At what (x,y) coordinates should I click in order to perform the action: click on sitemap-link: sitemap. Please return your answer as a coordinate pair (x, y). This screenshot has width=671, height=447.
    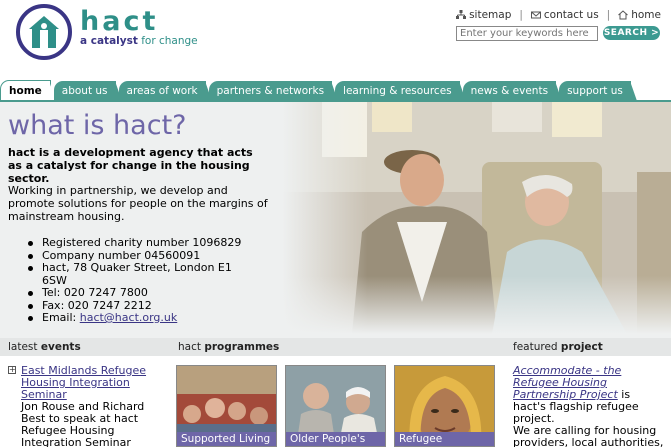
    Looking at the image, I should click on (483, 15).